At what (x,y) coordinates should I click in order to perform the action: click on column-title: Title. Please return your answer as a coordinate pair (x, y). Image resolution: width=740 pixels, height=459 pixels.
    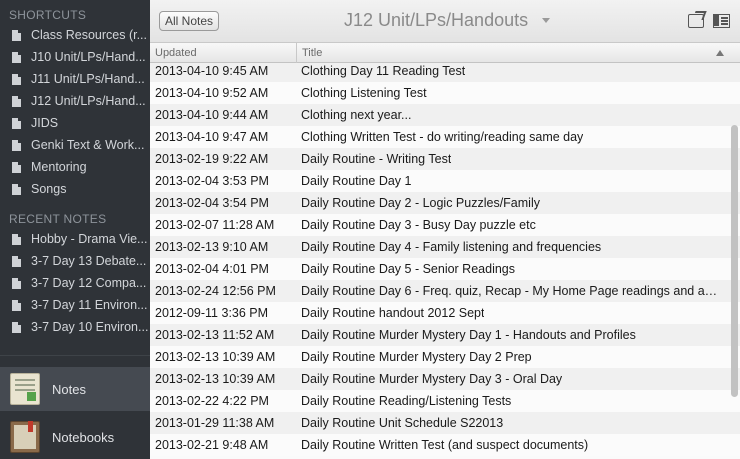
    Looking at the image, I should click on (312, 53).